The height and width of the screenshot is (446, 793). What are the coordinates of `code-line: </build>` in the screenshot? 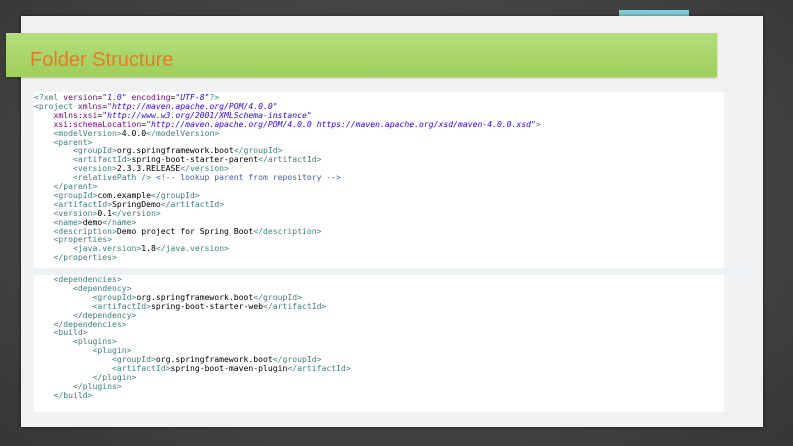 It's located at (63, 394).